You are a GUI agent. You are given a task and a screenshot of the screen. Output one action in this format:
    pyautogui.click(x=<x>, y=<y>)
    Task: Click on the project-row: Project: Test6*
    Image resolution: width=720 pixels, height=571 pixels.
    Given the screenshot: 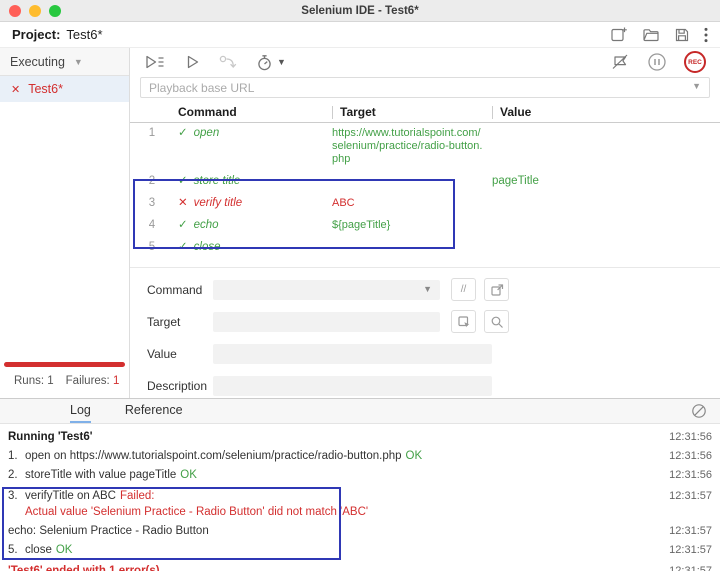 What is the action you would take?
    pyautogui.click(x=360, y=35)
    